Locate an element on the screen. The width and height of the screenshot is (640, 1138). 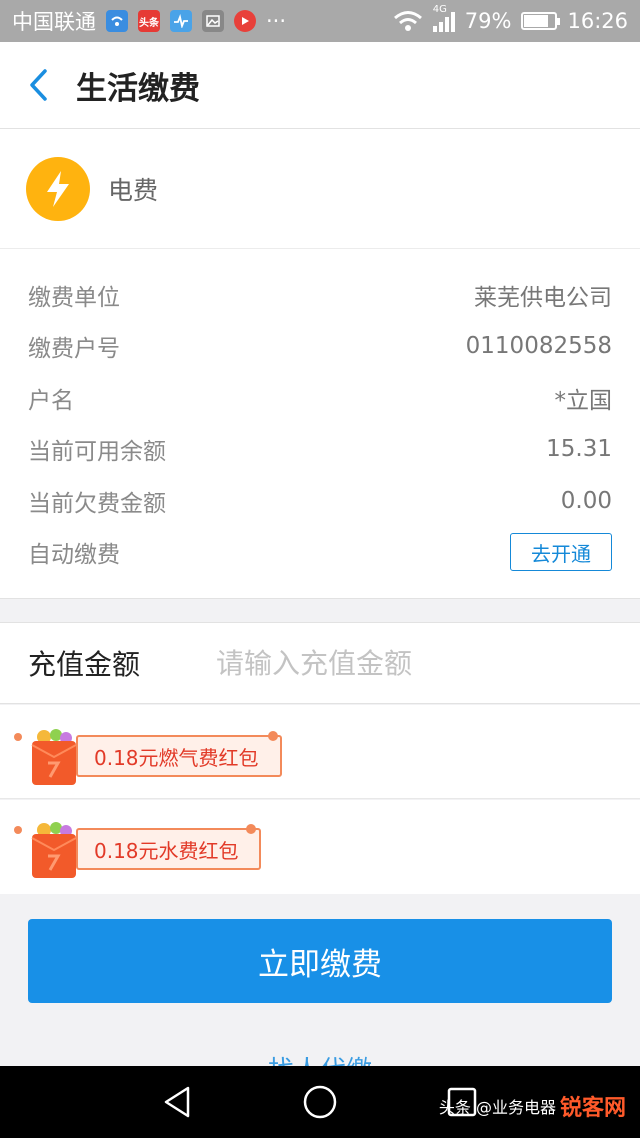
circle-home-icon is located at coordinates (320, 1102).